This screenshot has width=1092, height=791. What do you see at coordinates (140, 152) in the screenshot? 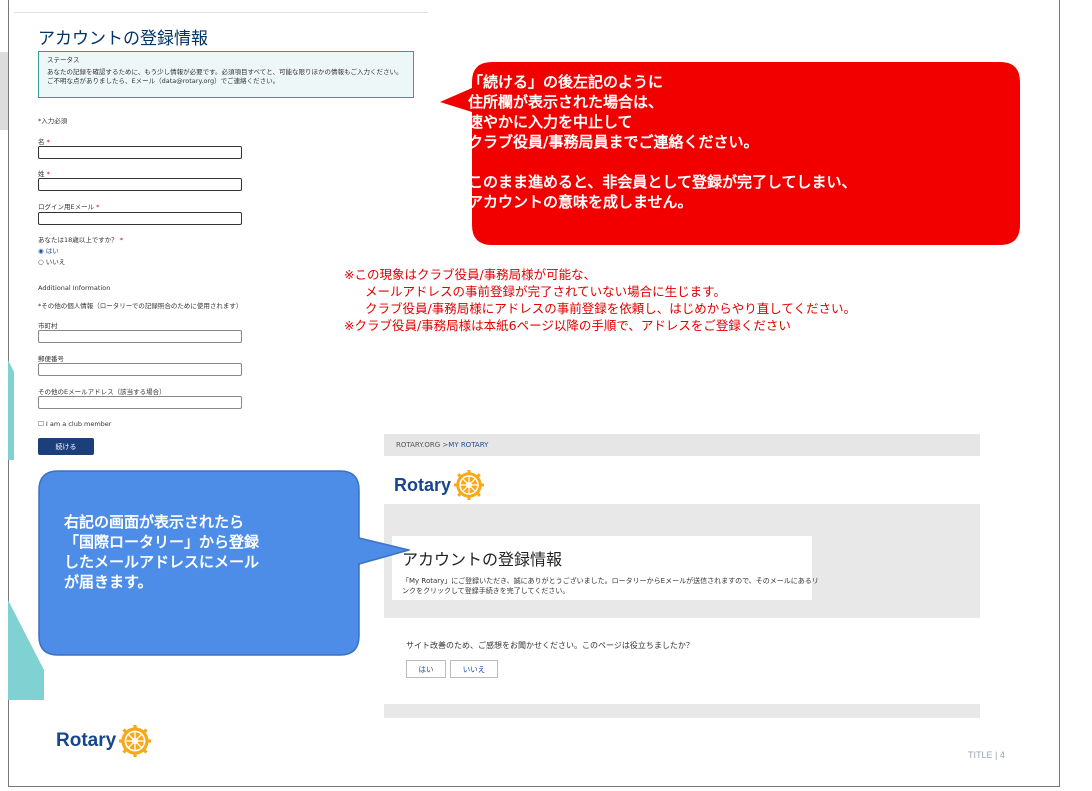
I see `first-name-input` at bounding box center [140, 152].